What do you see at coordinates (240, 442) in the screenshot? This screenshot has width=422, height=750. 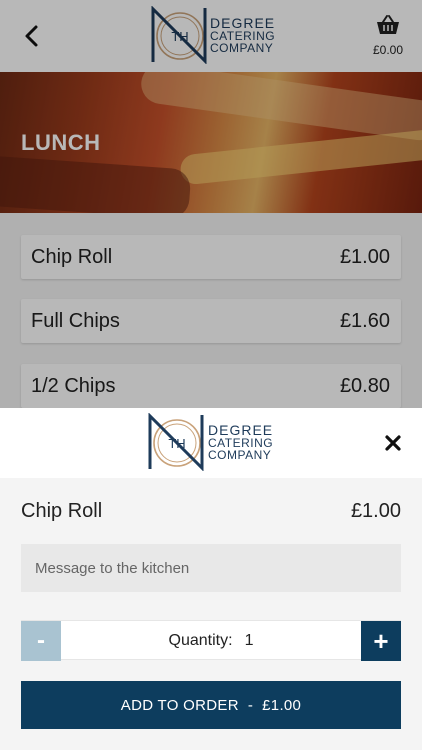 I see `logo-text: DEGREE CATERING COMPANY` at bounding box center [240, 442].